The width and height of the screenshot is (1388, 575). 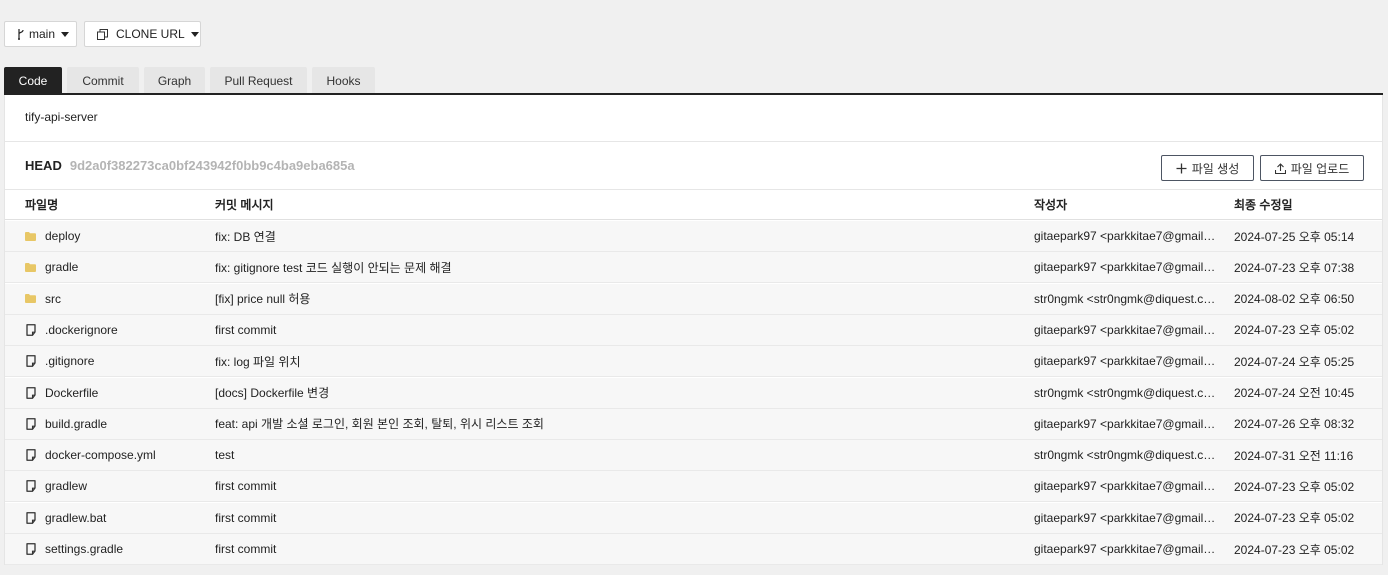 What do you see at coordinates (69, 361) in the screenshot?
I see `file-name-link: .gitignore` at bounding box center [69, 361].